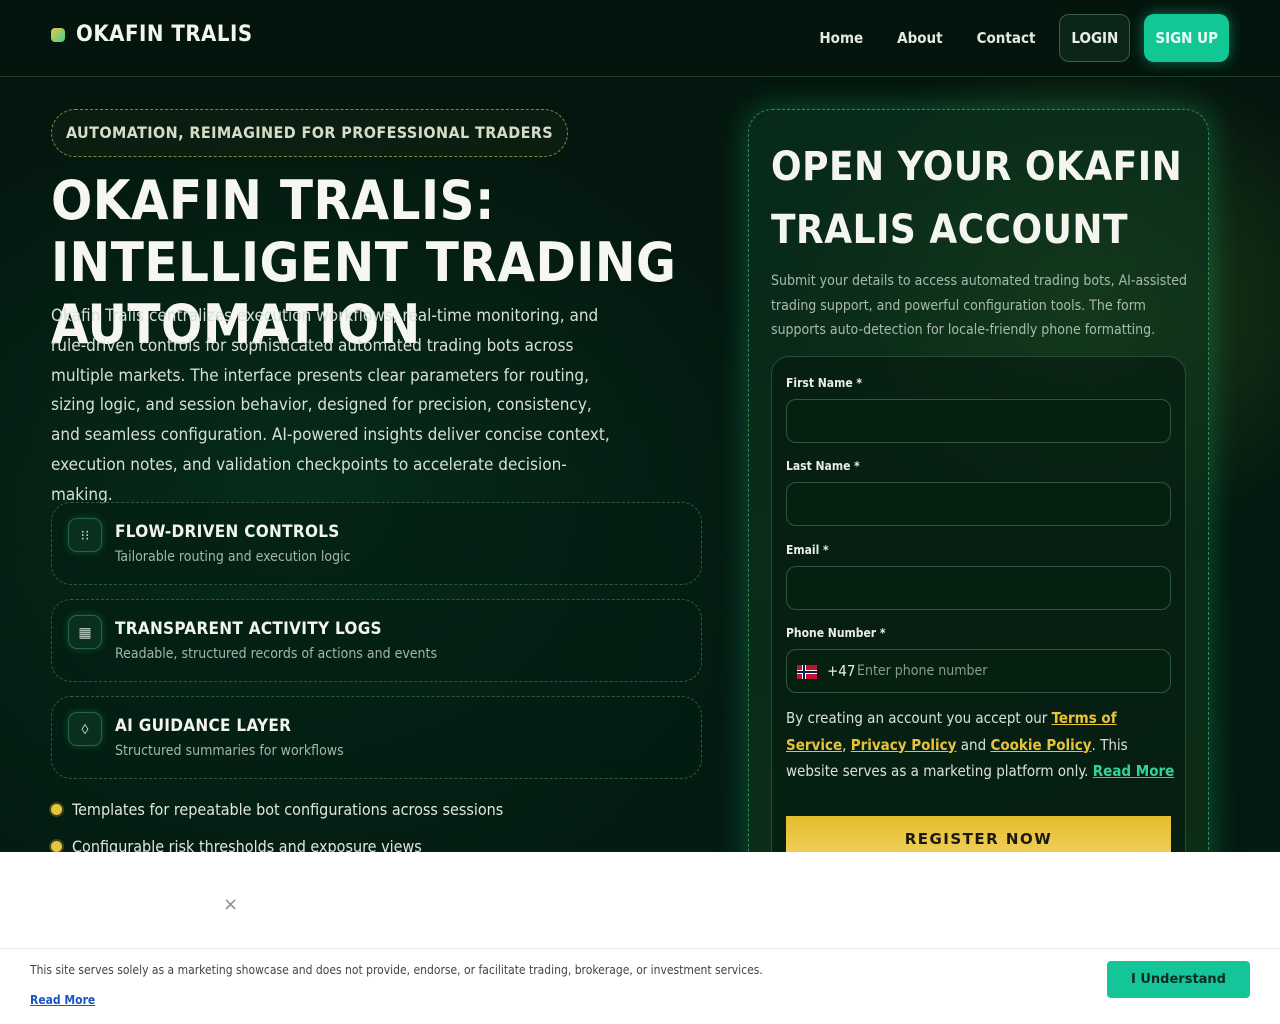 This screenshot has width=1280, height=1024. I want to click on phone-field: +47, so click(978, 671).